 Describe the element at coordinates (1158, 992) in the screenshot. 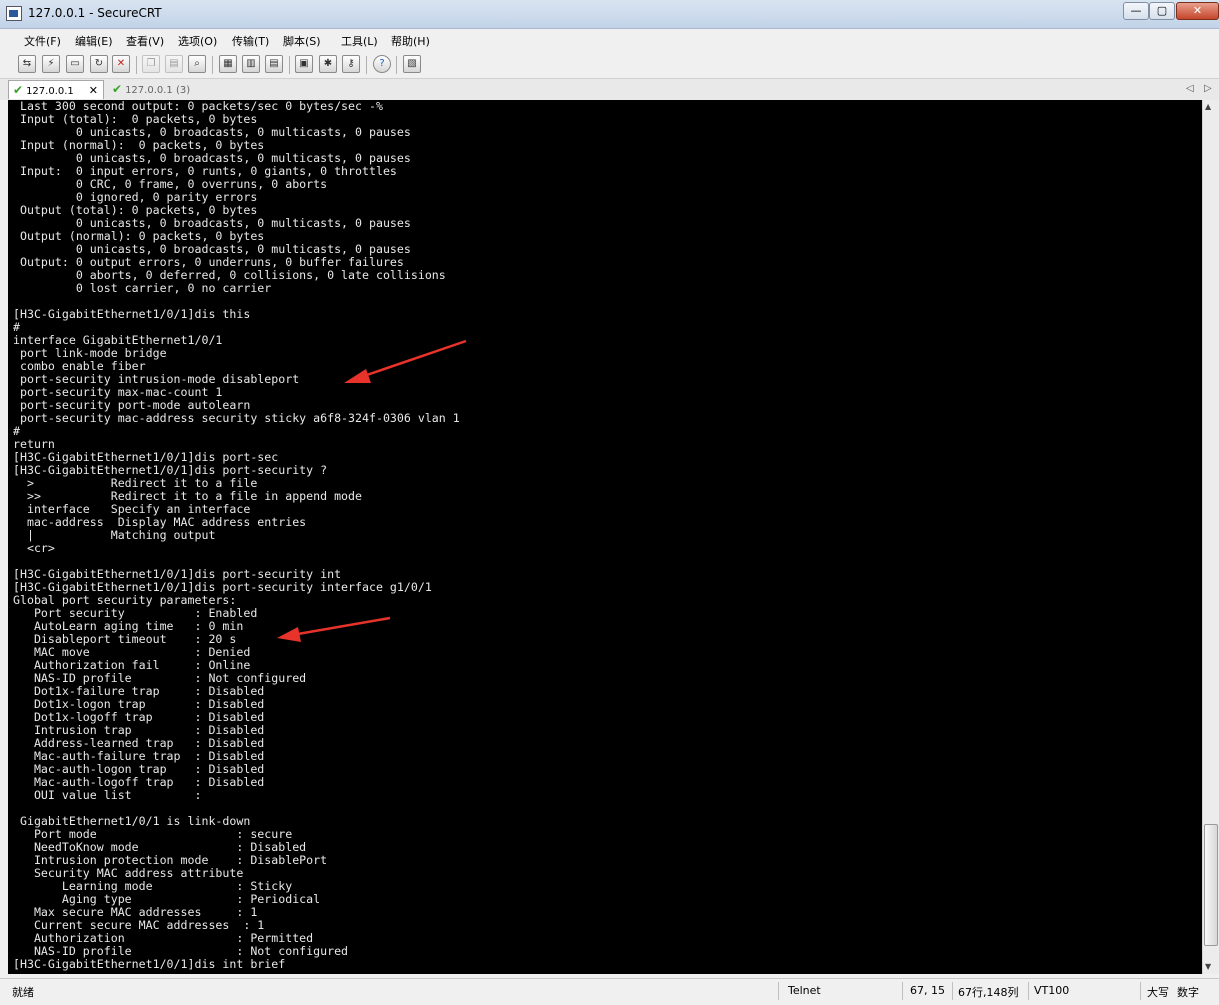

I see `status-caps: 大写` at that location.